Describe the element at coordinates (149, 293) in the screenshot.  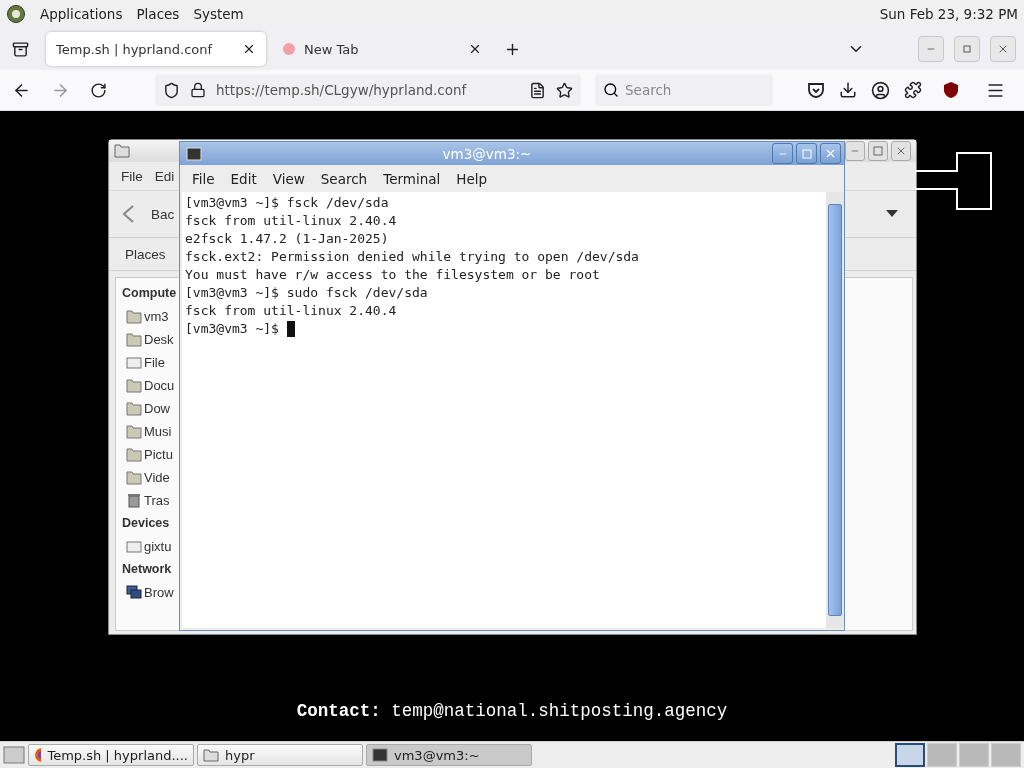
I see `sidebar-heading: Compute` at that location.